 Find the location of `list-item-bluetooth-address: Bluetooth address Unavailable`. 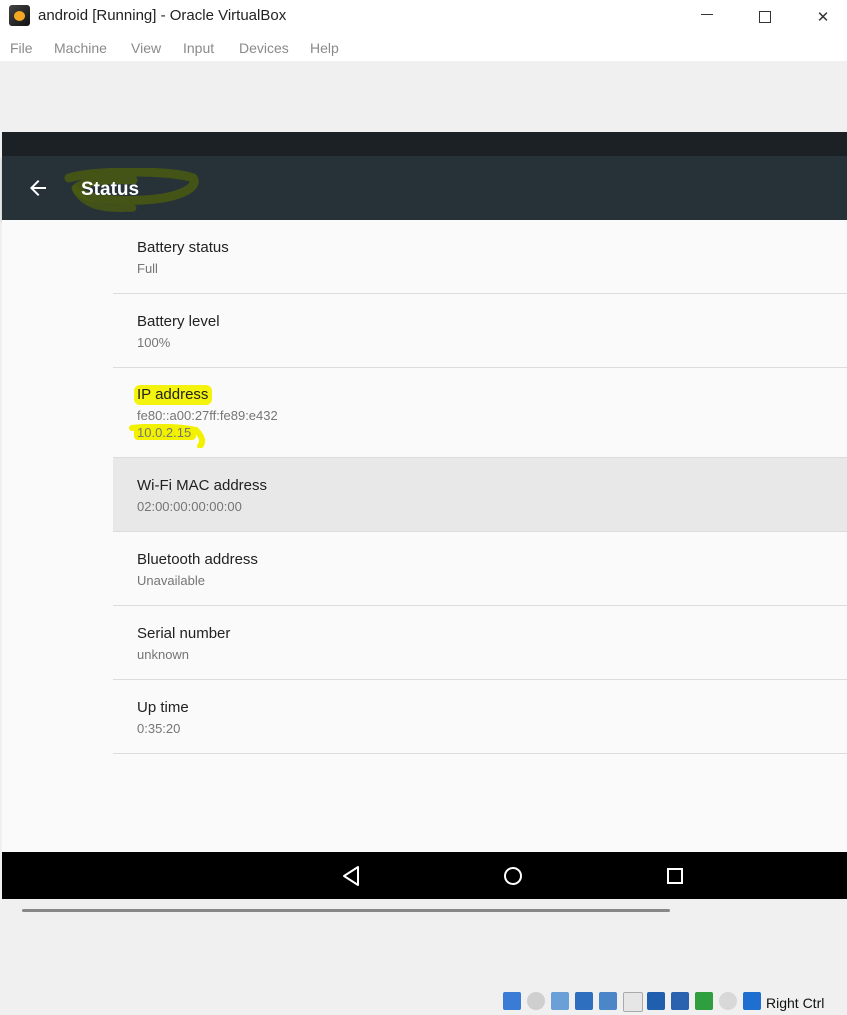

list-item-bluetooth-address: Bluetooth address Unavailable is located at coordinates (480, 569).